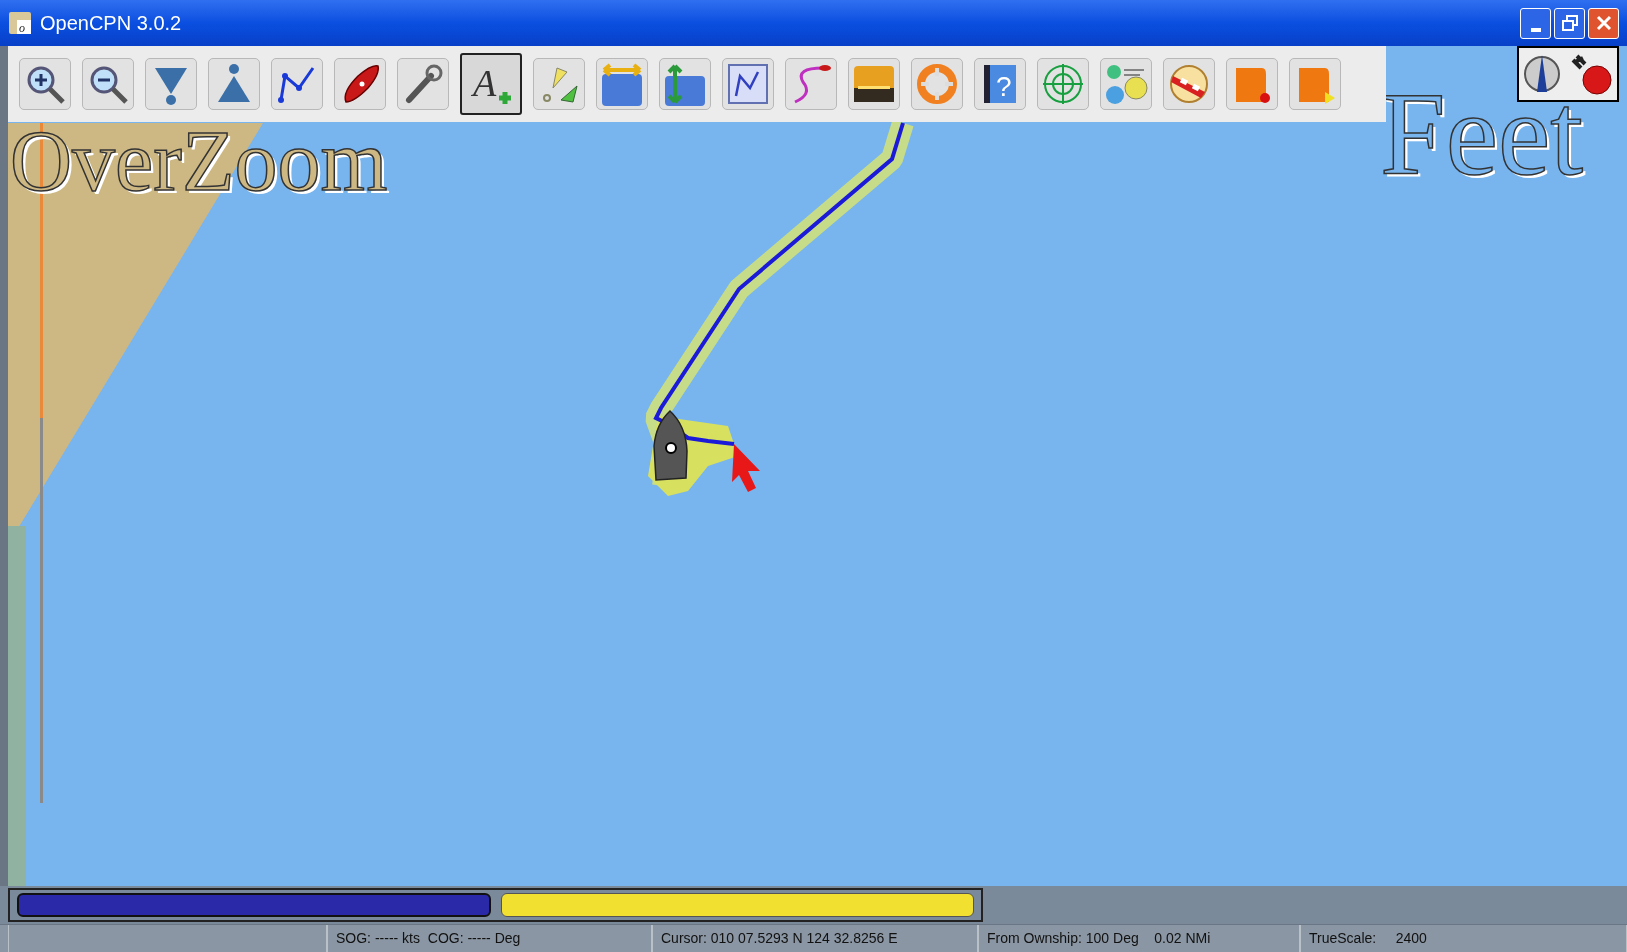  Describe the element at coordinates (20, 23) in the screenshot. I see `app-icon: o` at that location.